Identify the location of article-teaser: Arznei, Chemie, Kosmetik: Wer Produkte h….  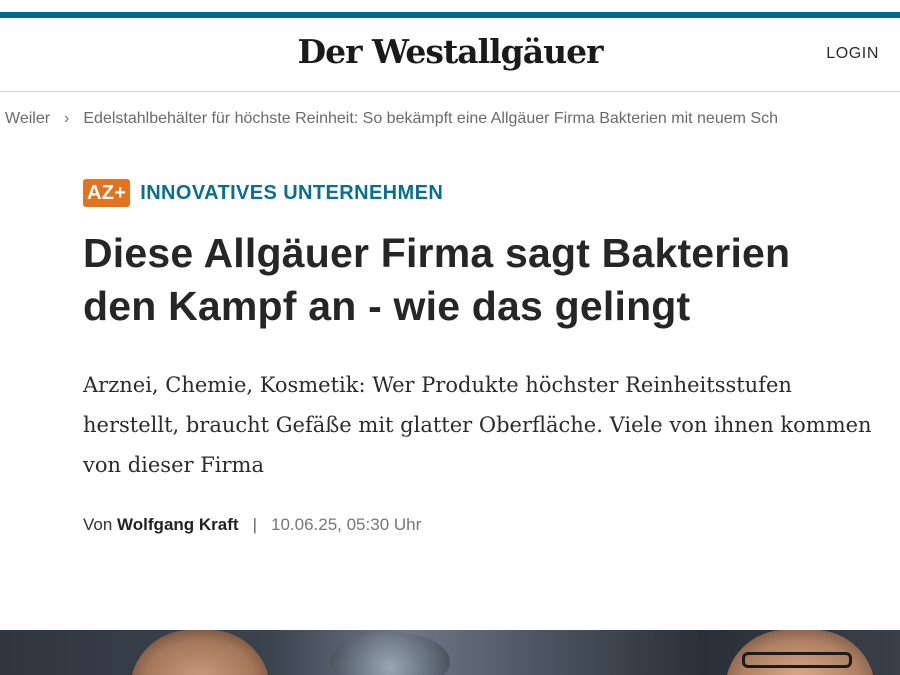
(477, 425).